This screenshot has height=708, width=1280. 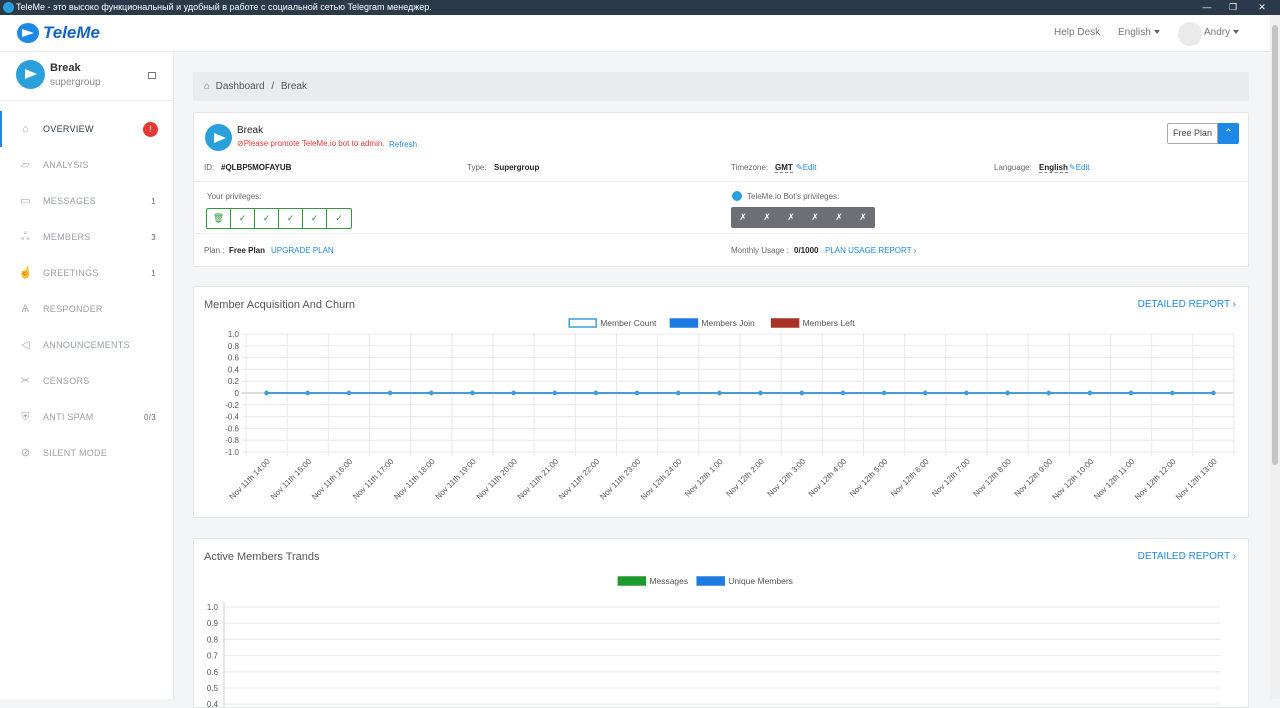 What do you see at coordinates (149, 417) in the screenshot?
I see `count-badge: 0/3` at bounding box center [149, 417].